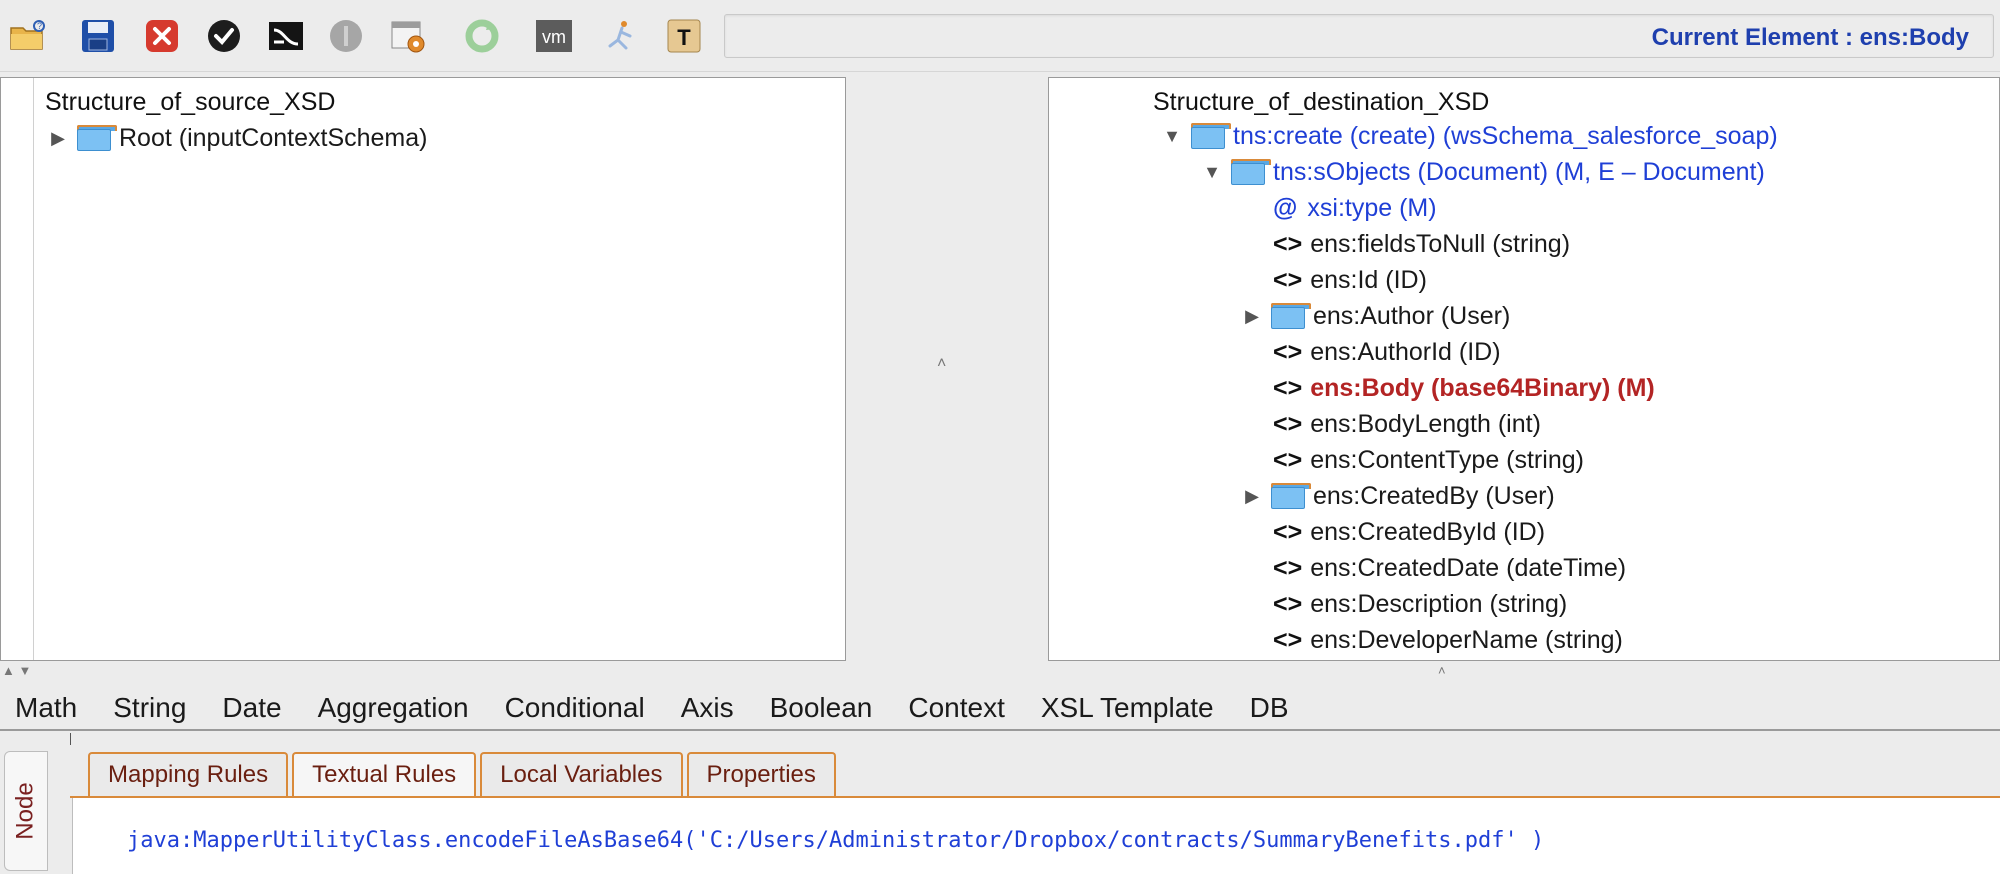 Image resolution: width=2000 pixels, height=874 pixels. I want to click on tab-textual-rules: Textual Rules, so click(384, 774).